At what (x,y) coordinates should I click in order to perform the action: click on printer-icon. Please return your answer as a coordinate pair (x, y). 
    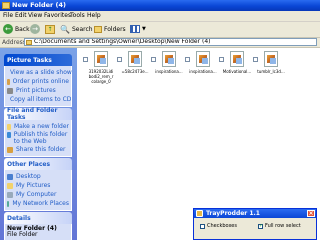
    Looking at the image, I should click on (10, 90).